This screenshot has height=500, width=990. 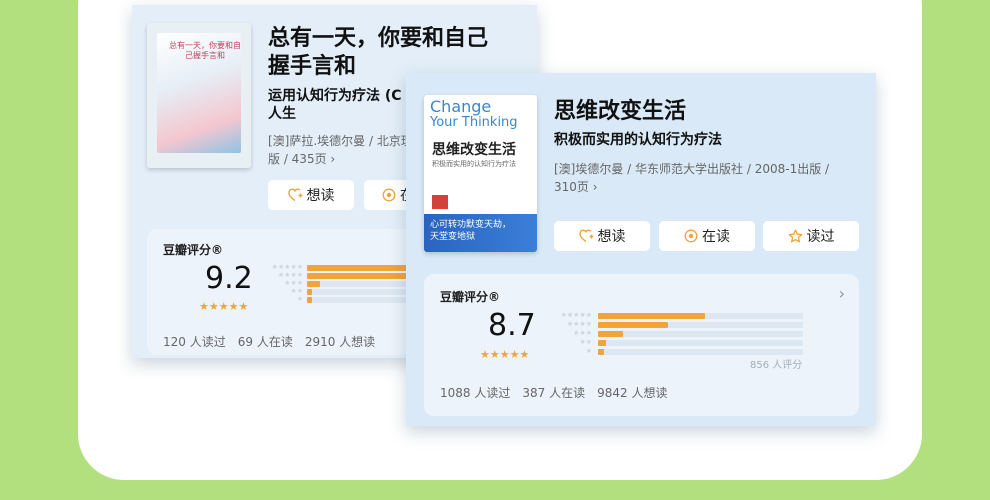 What do you see at coordinates (620, 111) in the screenshot?
I see `book-2-title: 思维改变生活` at bounding box center [620, 111].